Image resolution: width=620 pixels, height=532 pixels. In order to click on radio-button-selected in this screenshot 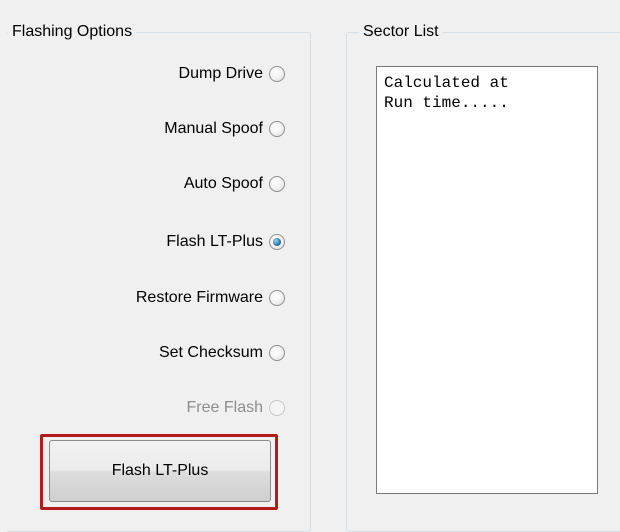, I will do `click(277, 242)`.